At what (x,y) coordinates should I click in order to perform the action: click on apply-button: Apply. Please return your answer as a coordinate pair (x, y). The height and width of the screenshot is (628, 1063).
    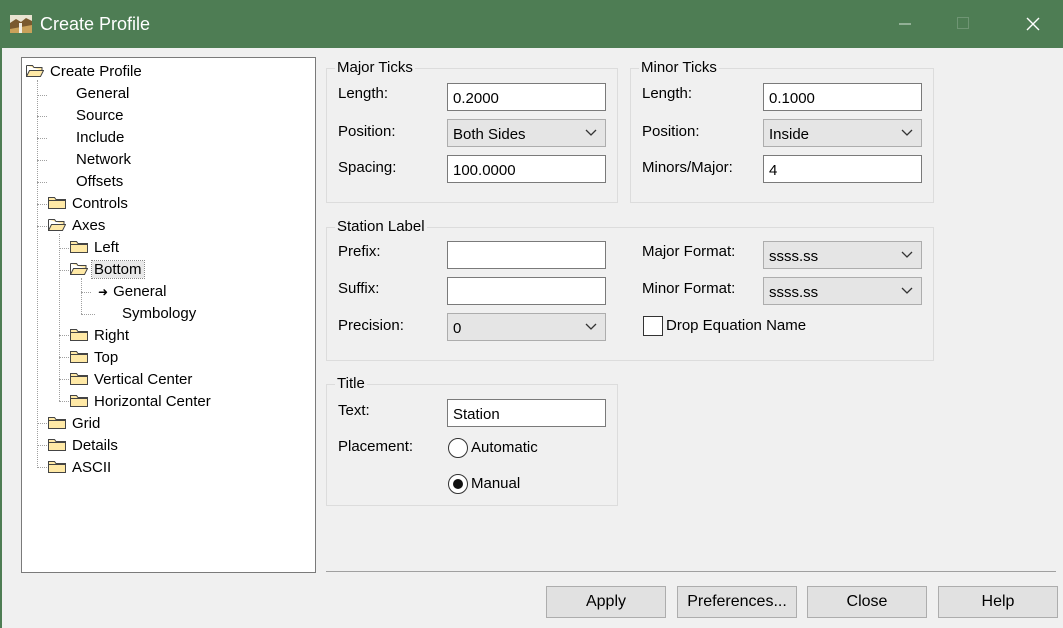
    Looking at the image, I should click on (606, 602).